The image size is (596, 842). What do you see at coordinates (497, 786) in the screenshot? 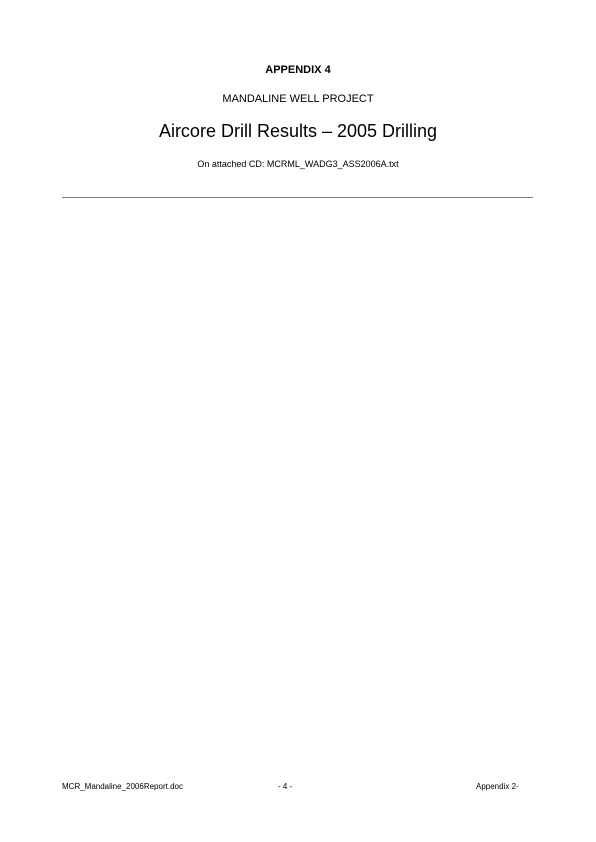
I see `footer-appendix-ref: Appendix 2-` at bounding box center [497, 786].